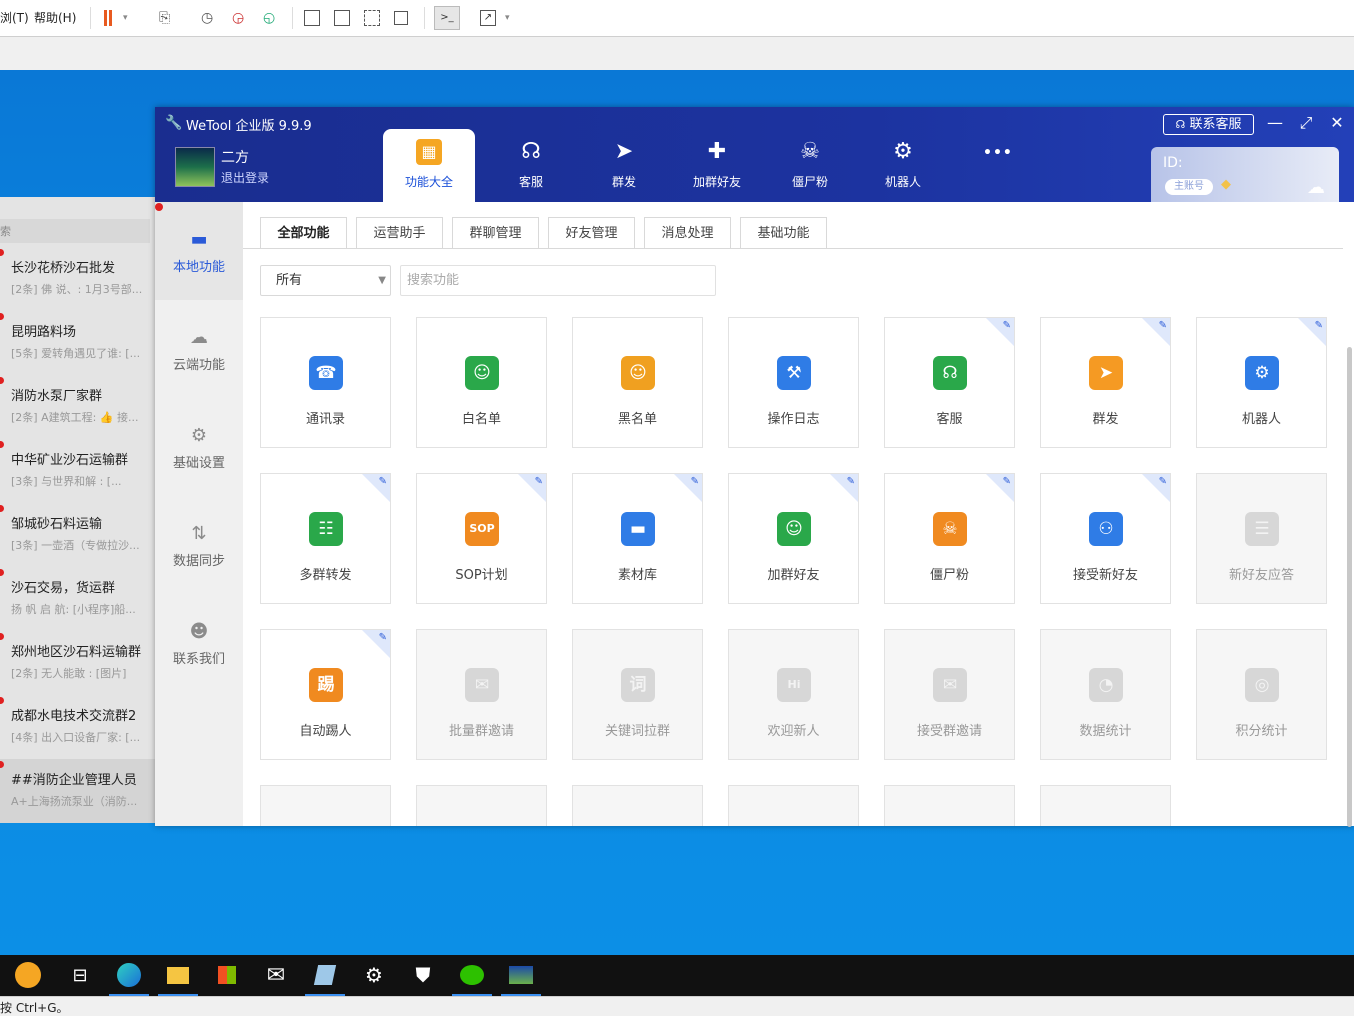 The height and width of the screenshot is (1016, 1354). I want to click on feature-card: ✉ 接受群邀请, so click(949, 694).